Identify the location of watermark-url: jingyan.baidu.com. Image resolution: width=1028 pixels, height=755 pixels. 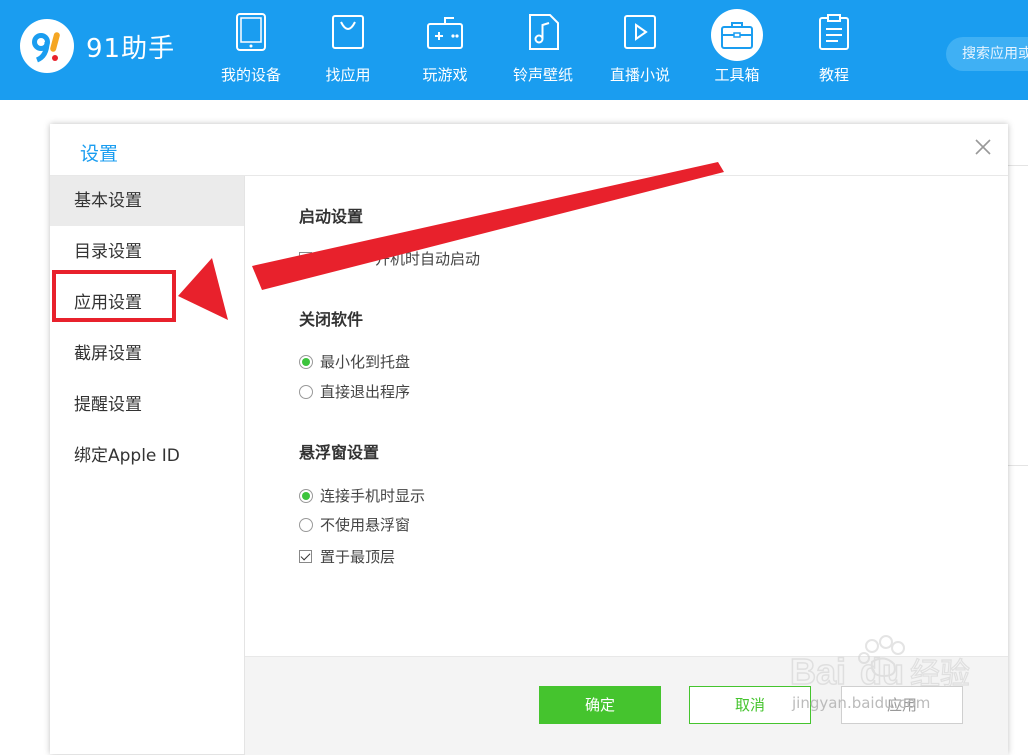
(861, 703).